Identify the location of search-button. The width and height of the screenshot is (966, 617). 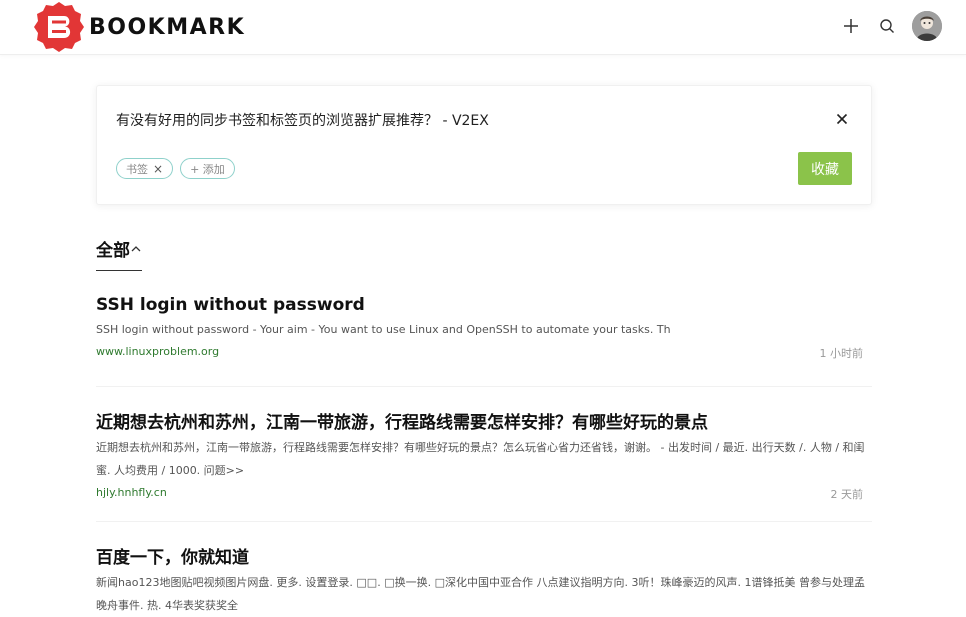
(887, 26).